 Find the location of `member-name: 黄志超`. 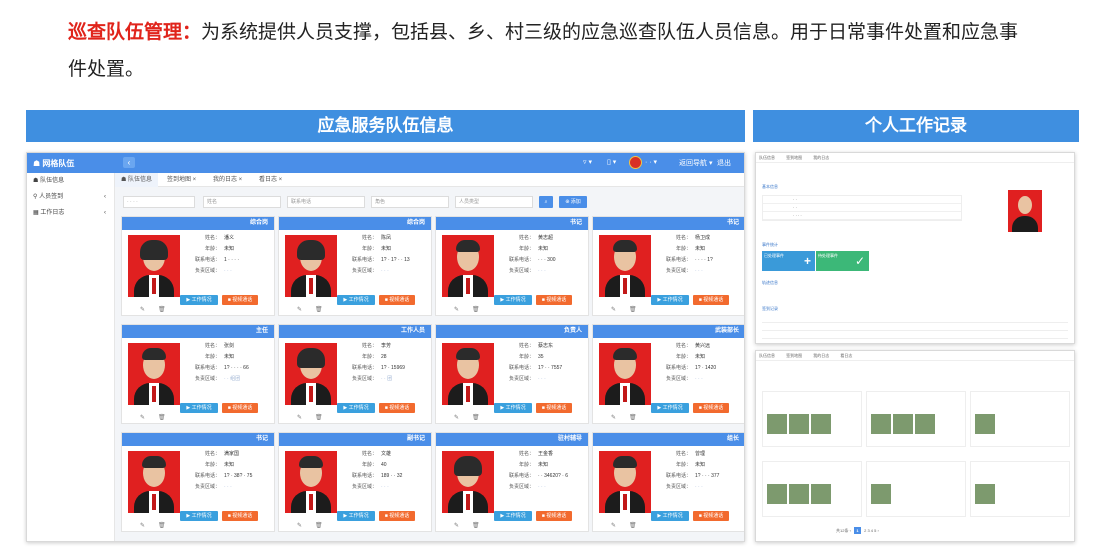

member-name: 黄志超 is located at coordinates (546, 238).